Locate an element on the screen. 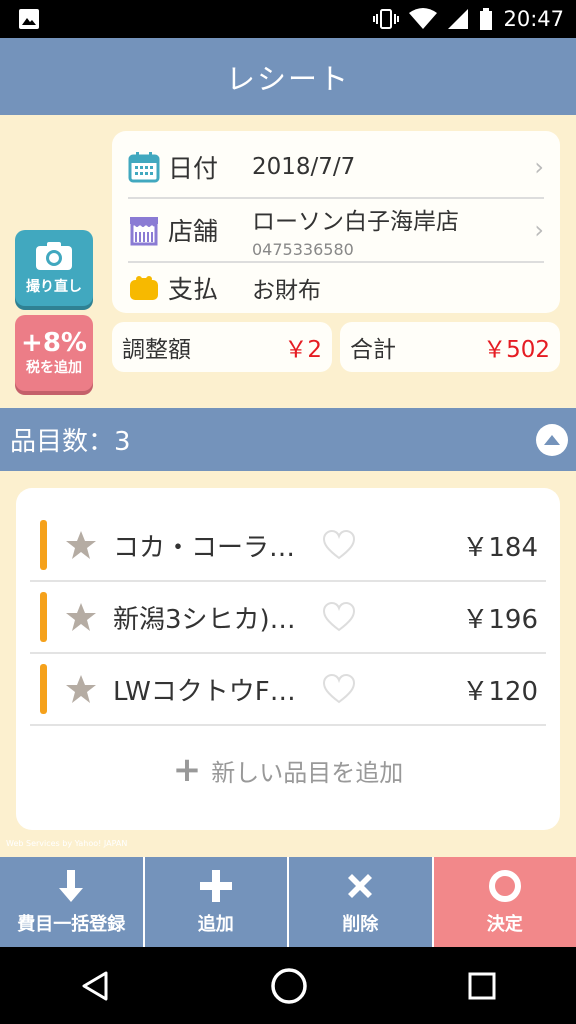 This screenshot has width=576, height=1024. add-tax-button: +8% 税を追加 is located at coordinates (54, 353).